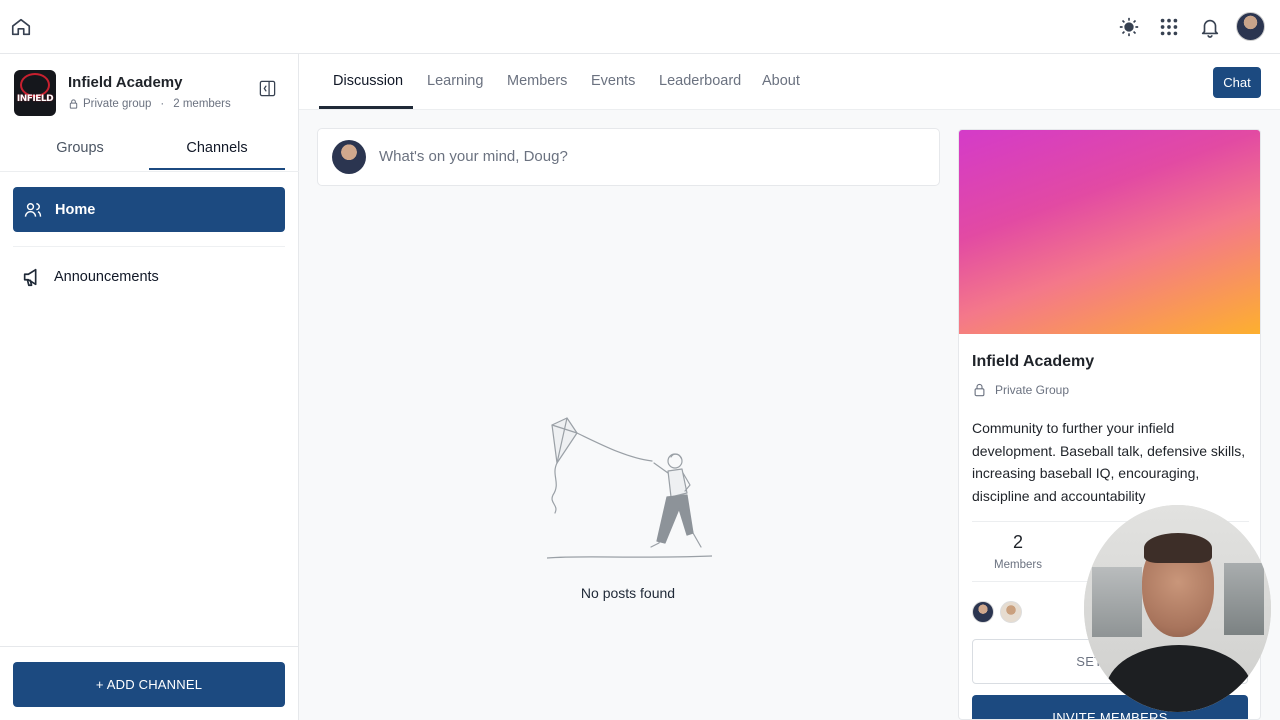 The image size is (1280, 720). What do you see at coordinates (613, 81) in the screenshot?
I see `tab-events: Events` at bounding box center [613, 81].